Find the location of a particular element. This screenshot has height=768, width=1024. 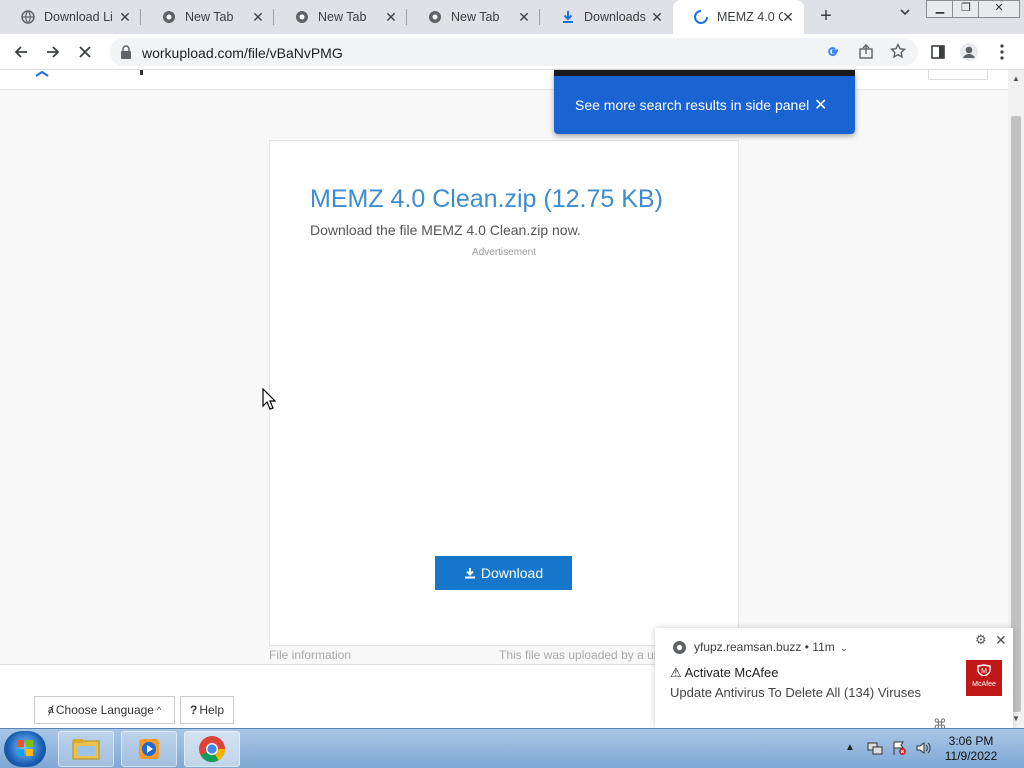

tab-new-tab-1: New Tab ✕ is located at coordinates (207, 17).